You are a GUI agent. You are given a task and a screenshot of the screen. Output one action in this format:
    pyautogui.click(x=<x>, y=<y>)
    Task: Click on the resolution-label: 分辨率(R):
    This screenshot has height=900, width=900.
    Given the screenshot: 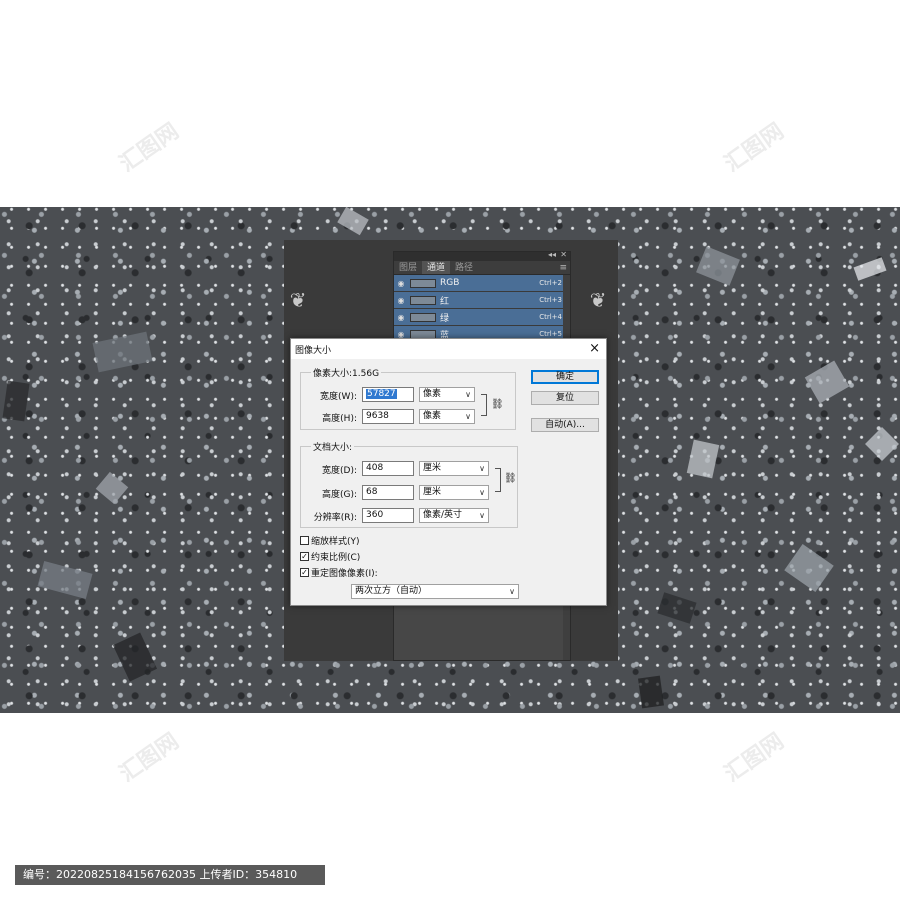 What is the action you would take?
    pyautogui.click(x=335, y=518)
    